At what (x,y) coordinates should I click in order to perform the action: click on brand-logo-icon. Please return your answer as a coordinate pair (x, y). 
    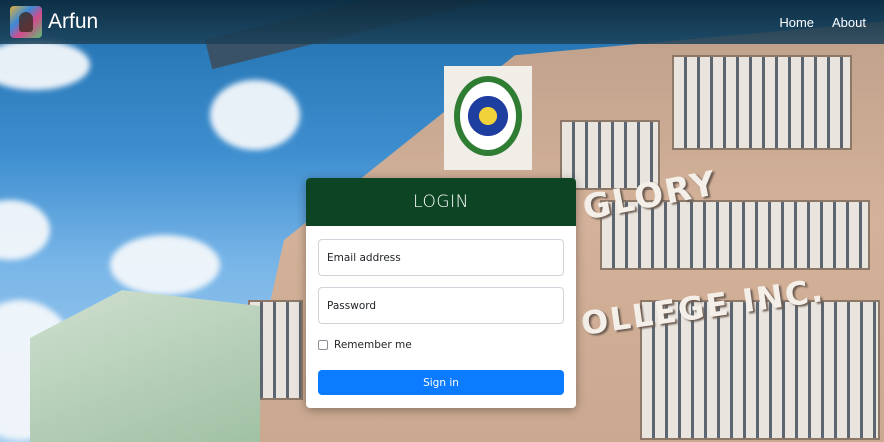
    Looking at the image, I should click on (26, 22).